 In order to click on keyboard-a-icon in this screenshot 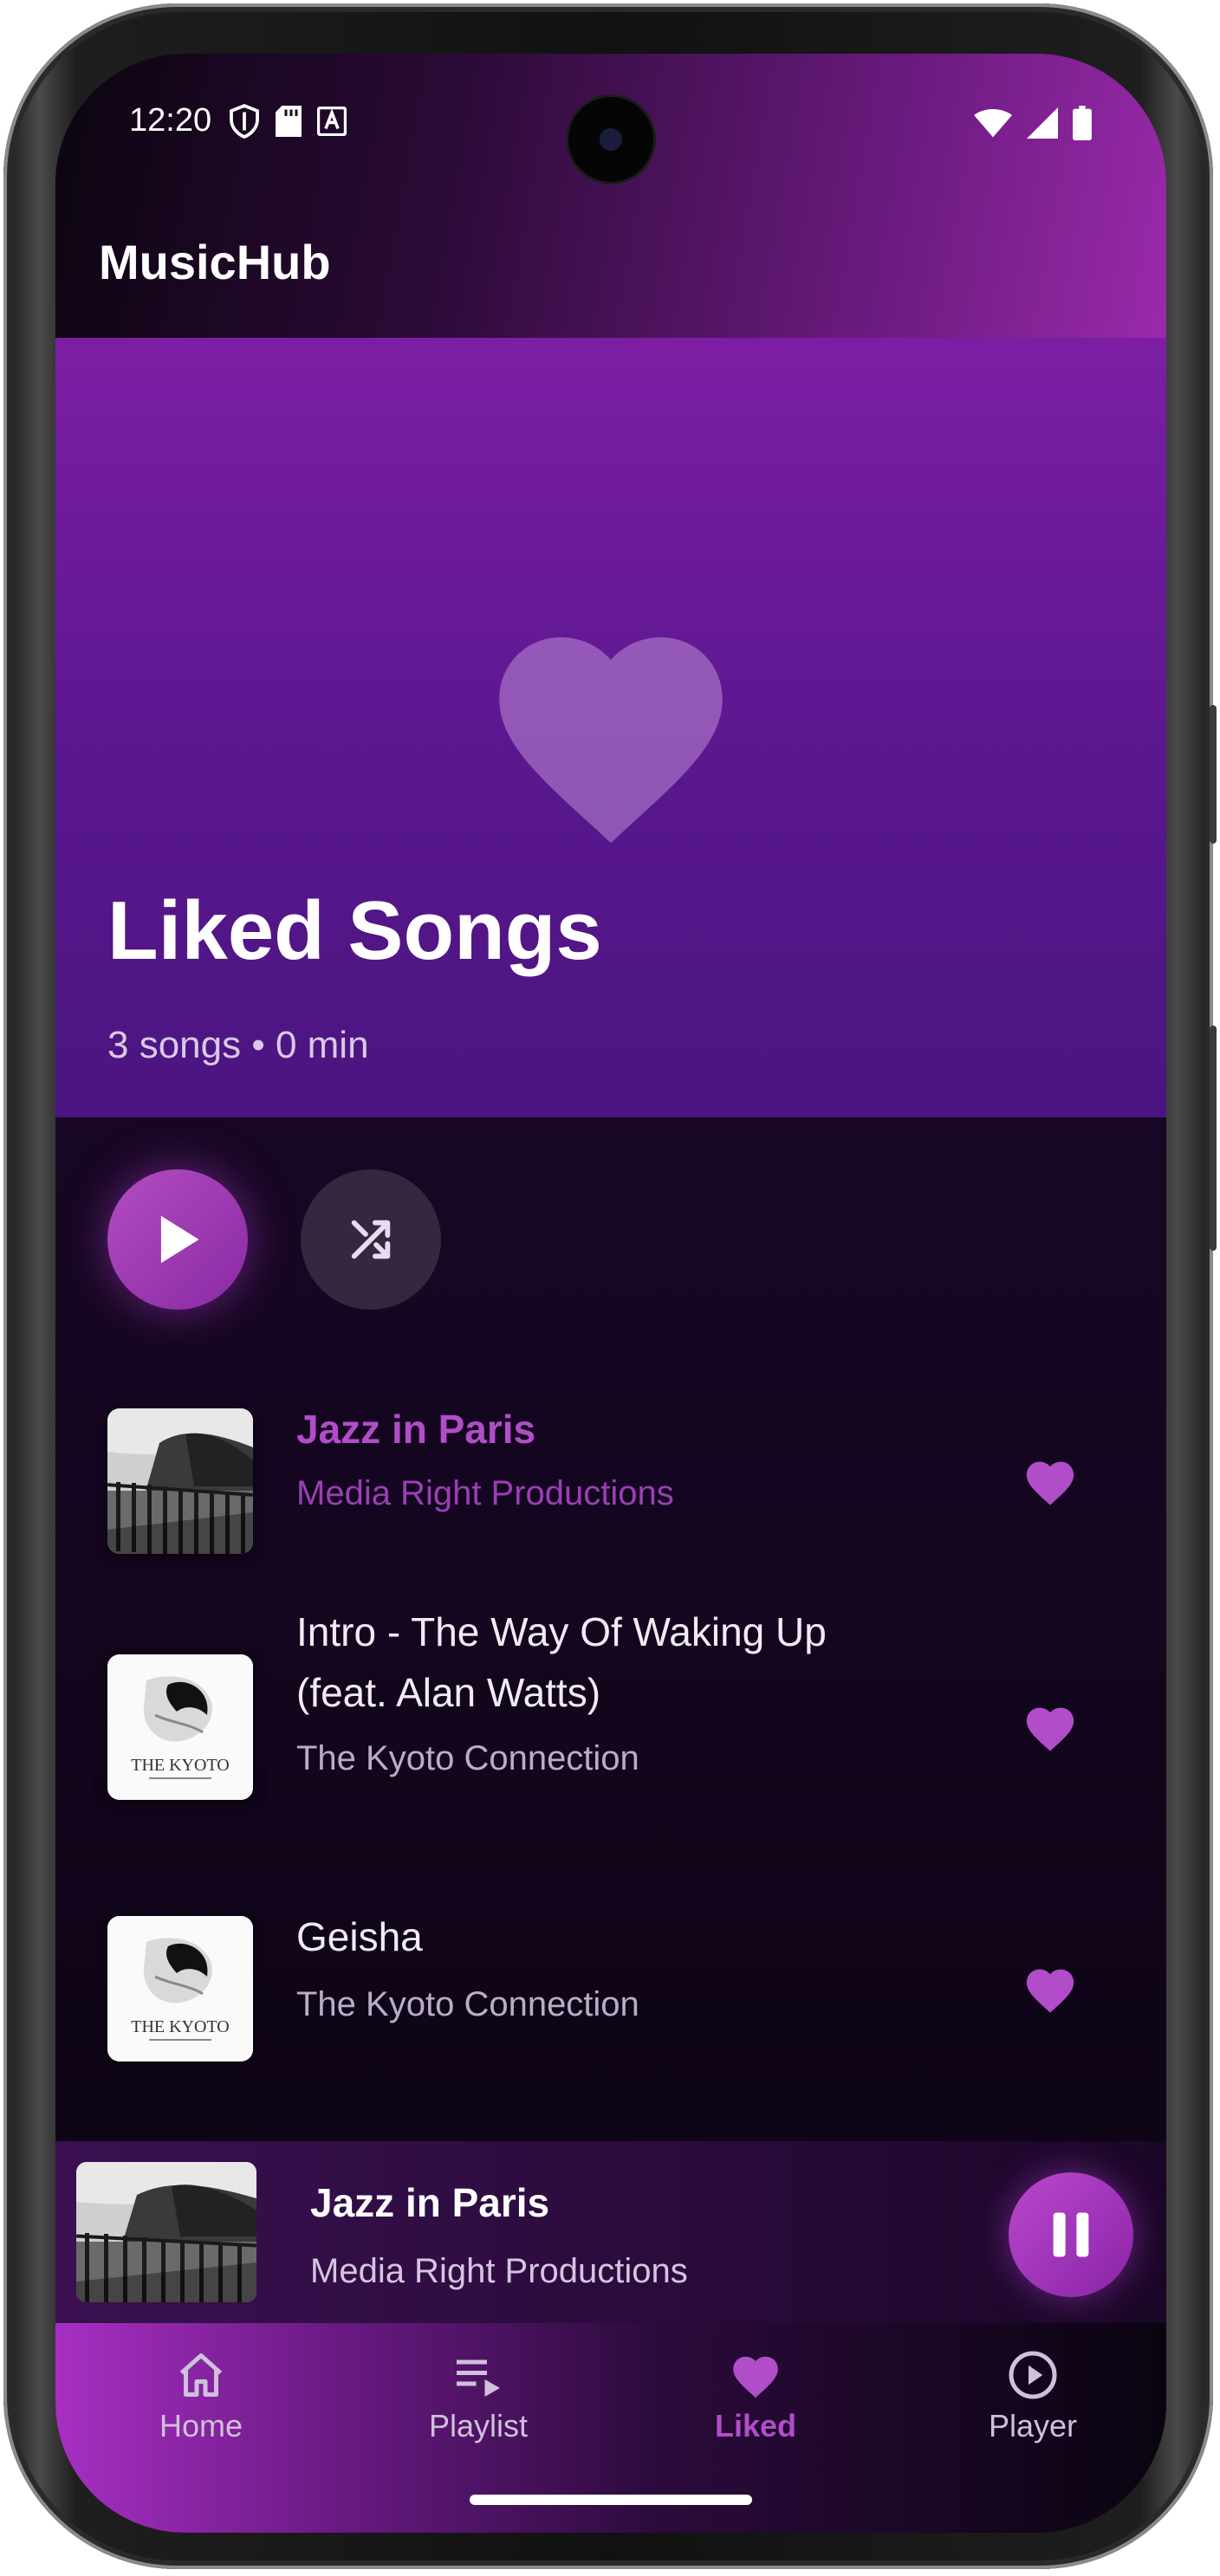, I will do `click(332, 122)`.